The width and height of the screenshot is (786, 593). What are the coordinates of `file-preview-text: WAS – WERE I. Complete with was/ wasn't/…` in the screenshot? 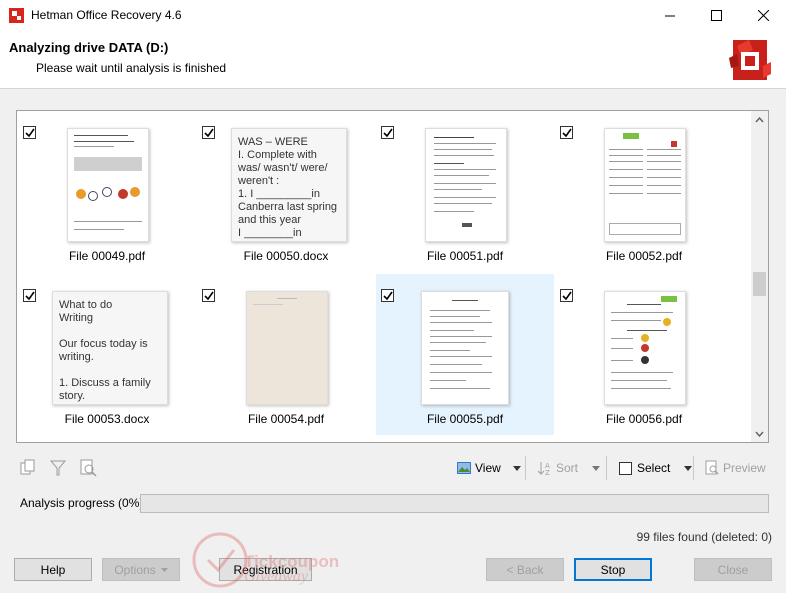 It's located at (289, 185).